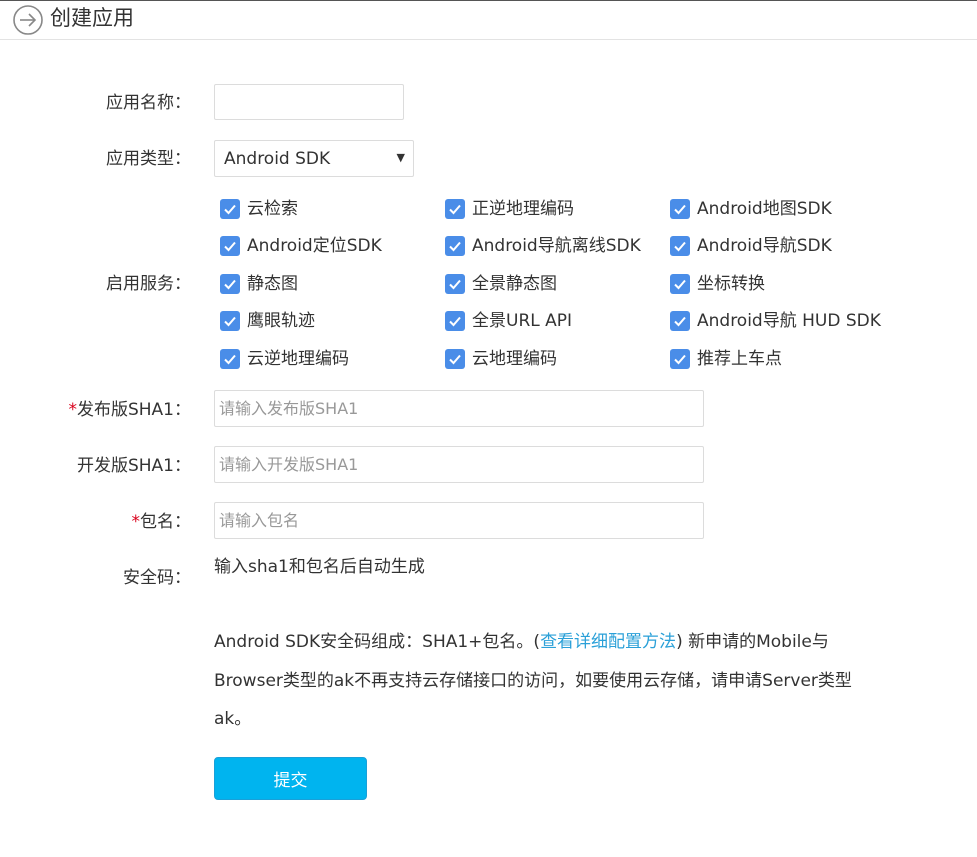  Describe the element at coordinates (459, 520) in the screenshot. I see `package-input` at that location.